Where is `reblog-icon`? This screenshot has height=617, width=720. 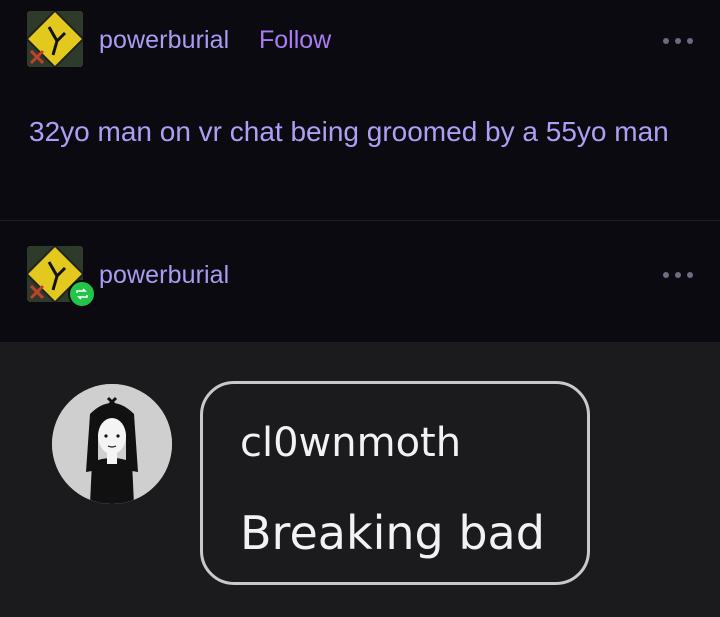
reblog-icon is located at coordinates (82, 294).